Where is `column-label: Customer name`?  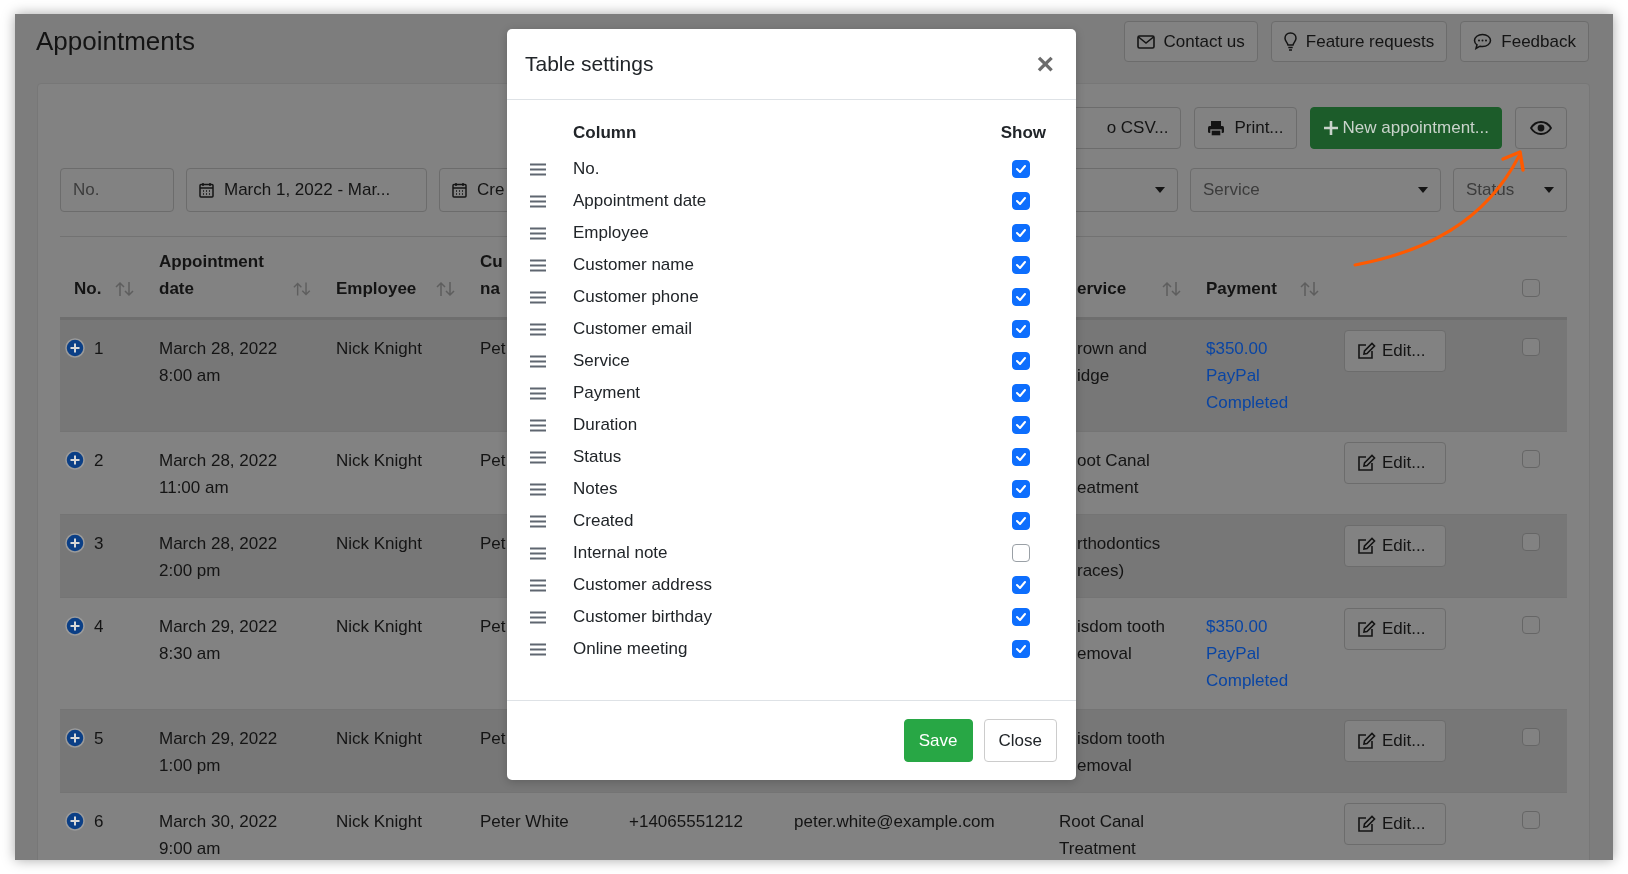 column-label: Customer name is located at coordinates (634, 265).